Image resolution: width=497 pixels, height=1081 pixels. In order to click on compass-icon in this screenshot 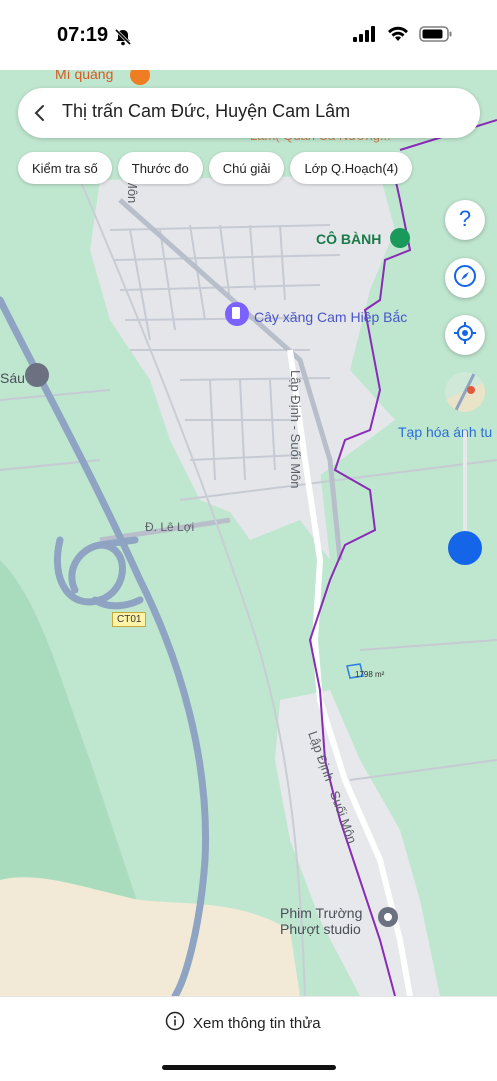, I will do `click(465, 278)`.